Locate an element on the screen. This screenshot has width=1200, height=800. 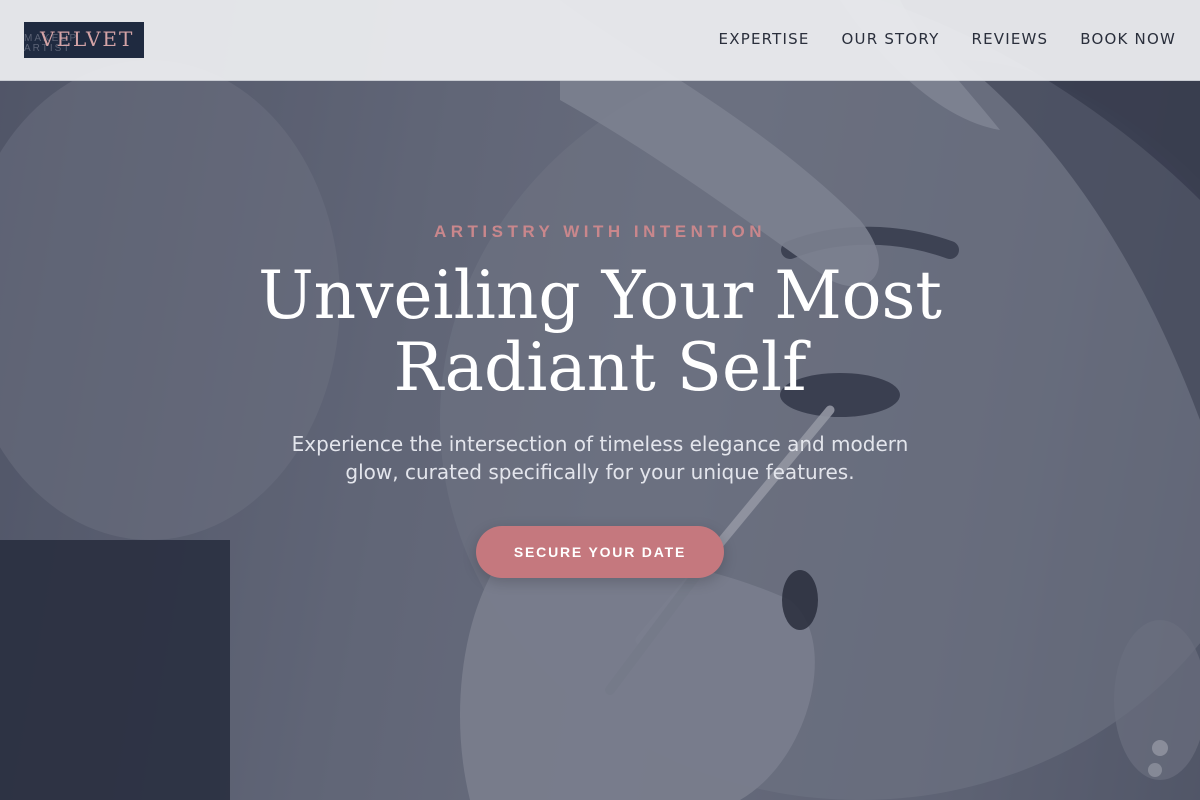
hero-title: Unveiling Your Most Radiant Self is located at coordinates (600, 332).